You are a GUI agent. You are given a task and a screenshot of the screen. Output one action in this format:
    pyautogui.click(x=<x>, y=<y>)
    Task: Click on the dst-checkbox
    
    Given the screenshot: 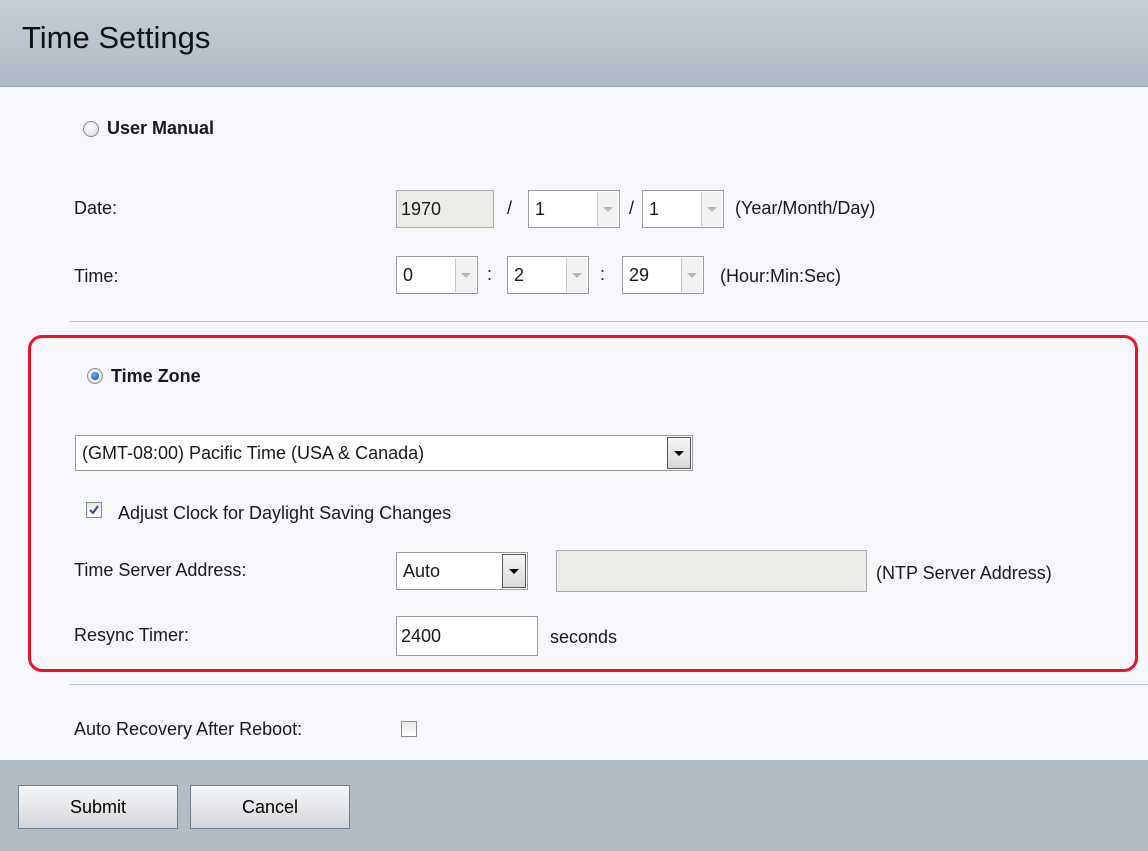 What is the action you would take?
    pyautogui.click(x=94, y=510)
    